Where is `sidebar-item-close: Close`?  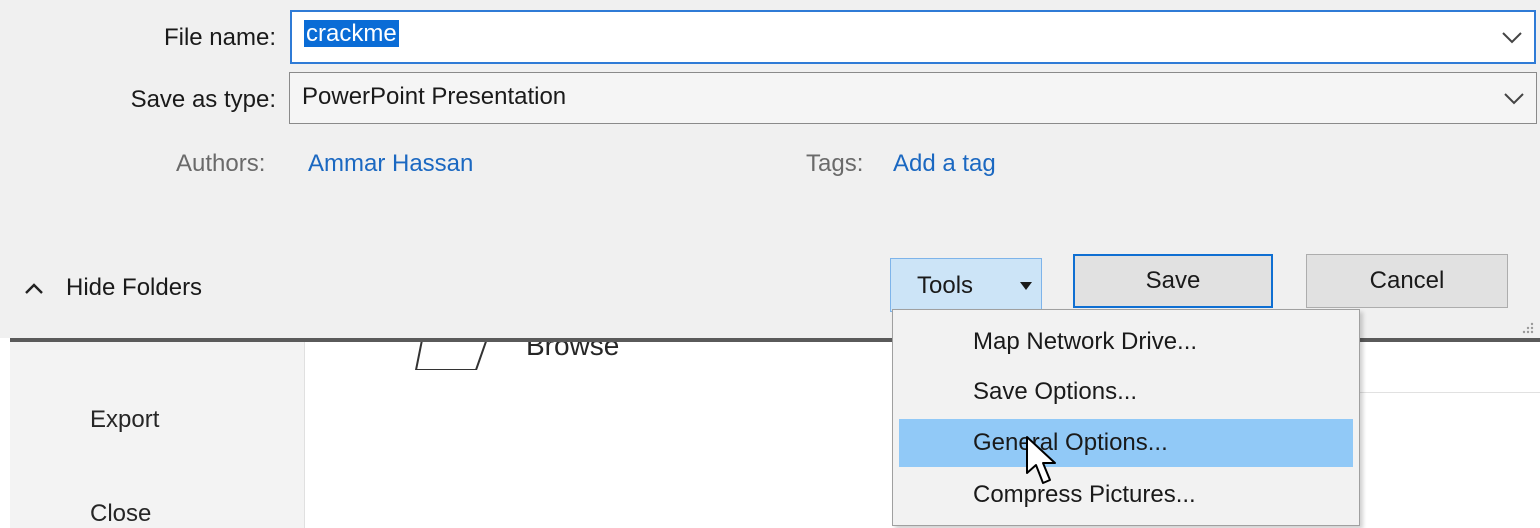
sidebar-item-close: Close is located at coordinates (120, 514).